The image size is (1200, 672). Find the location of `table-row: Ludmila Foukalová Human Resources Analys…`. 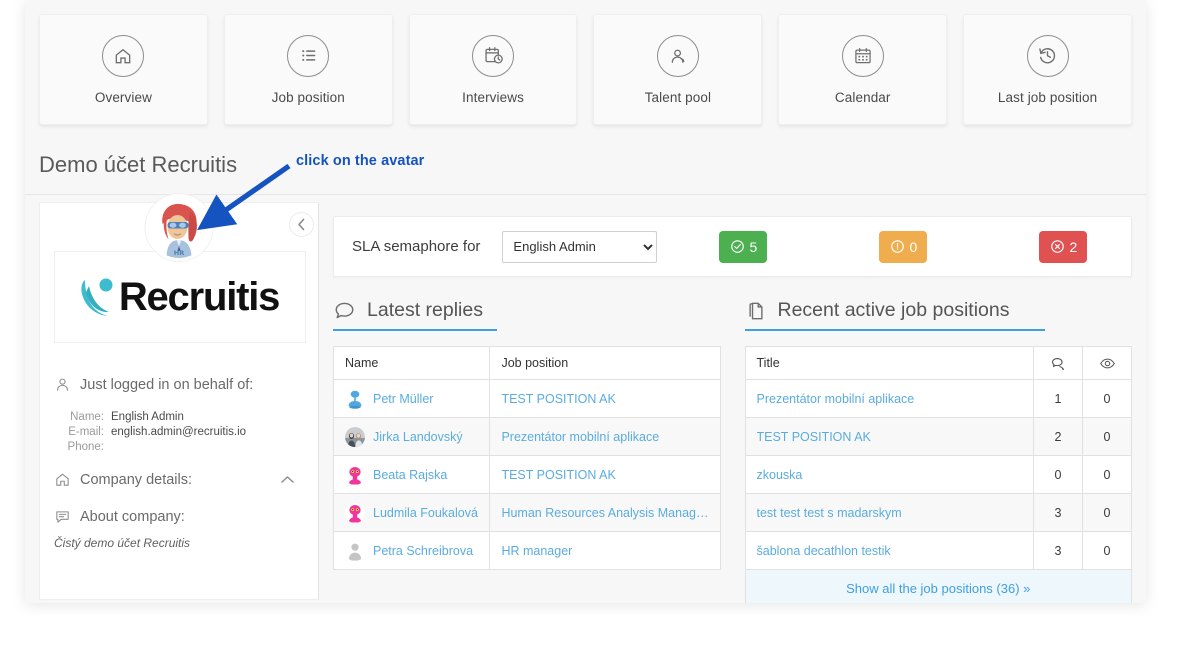

table-row: Ludmila Foukalová Human Resources Analys… is located at coordinates (526, 512).